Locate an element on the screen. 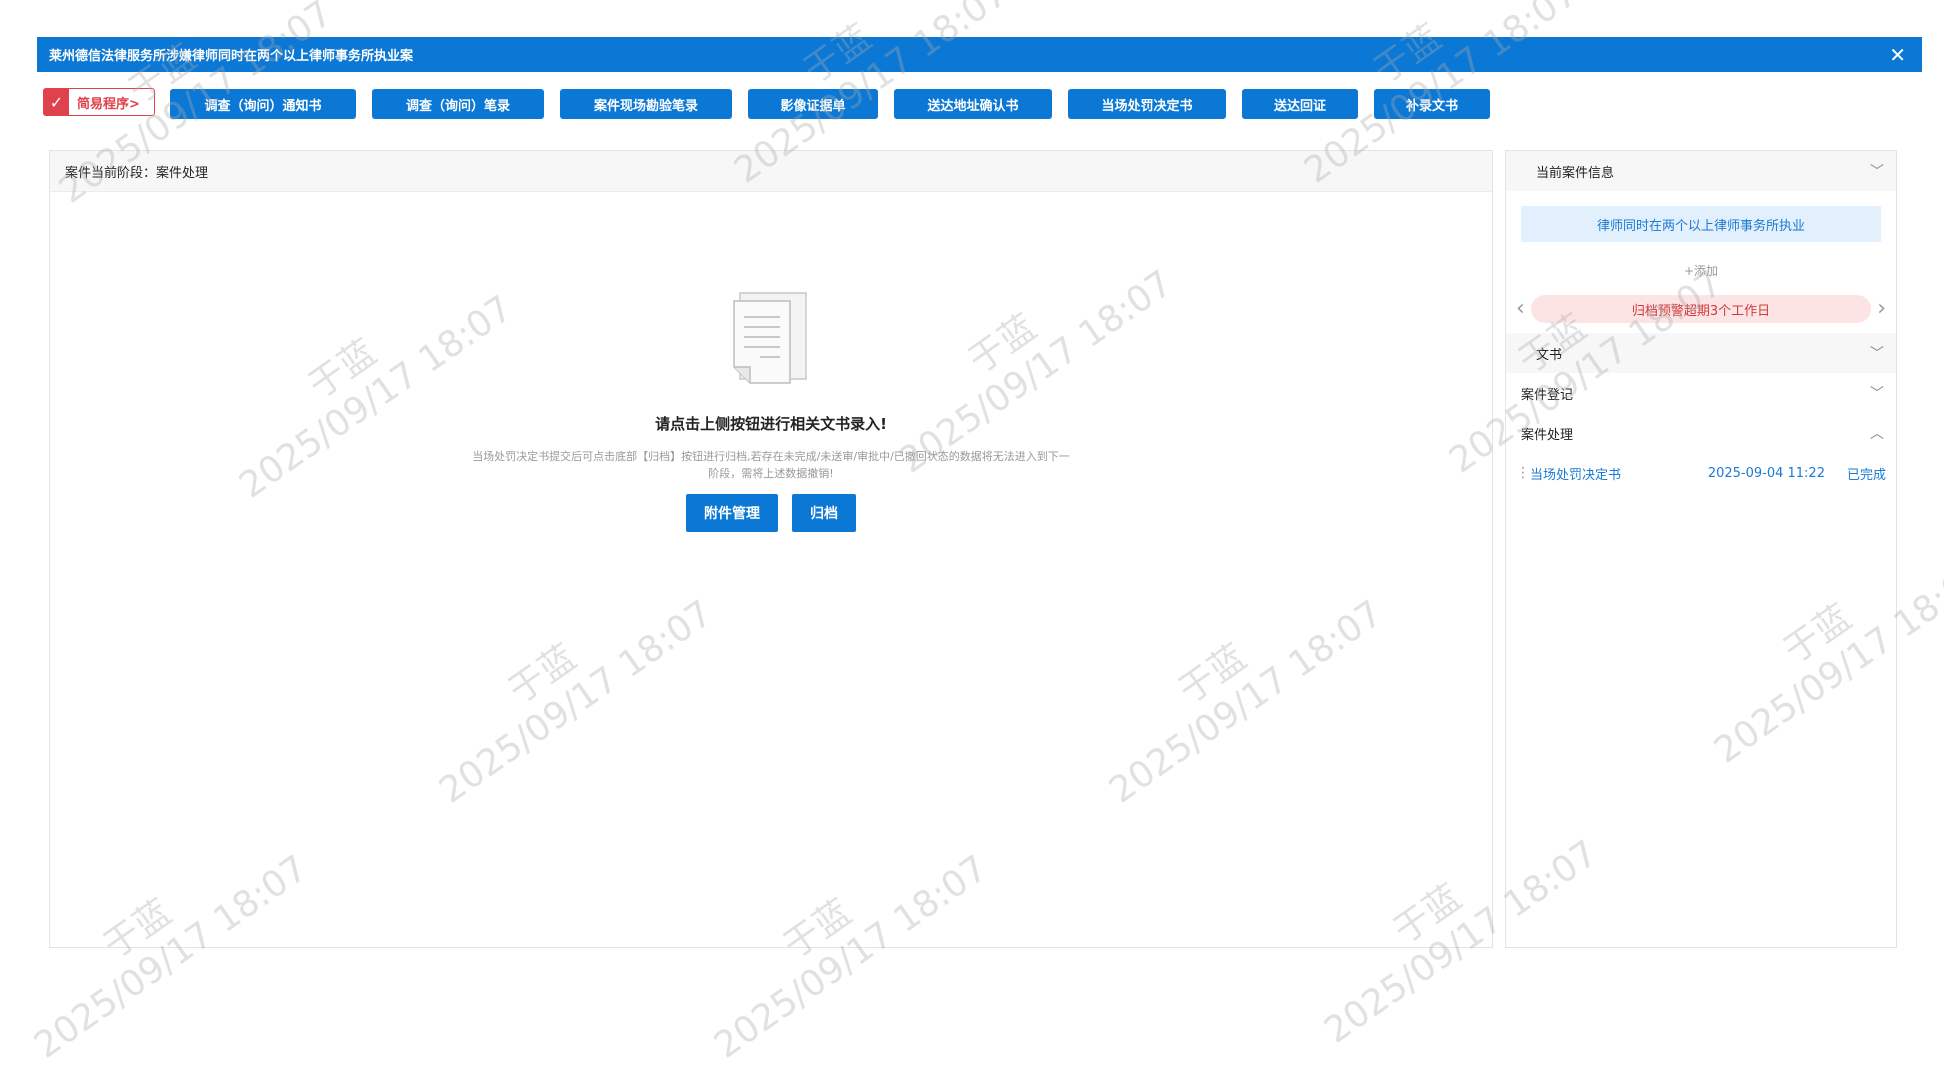 Image resolution: width=1944 pixels, height=1067 pixels. section-registration-label: 案件登记 is located at coordinates (1547, 395).